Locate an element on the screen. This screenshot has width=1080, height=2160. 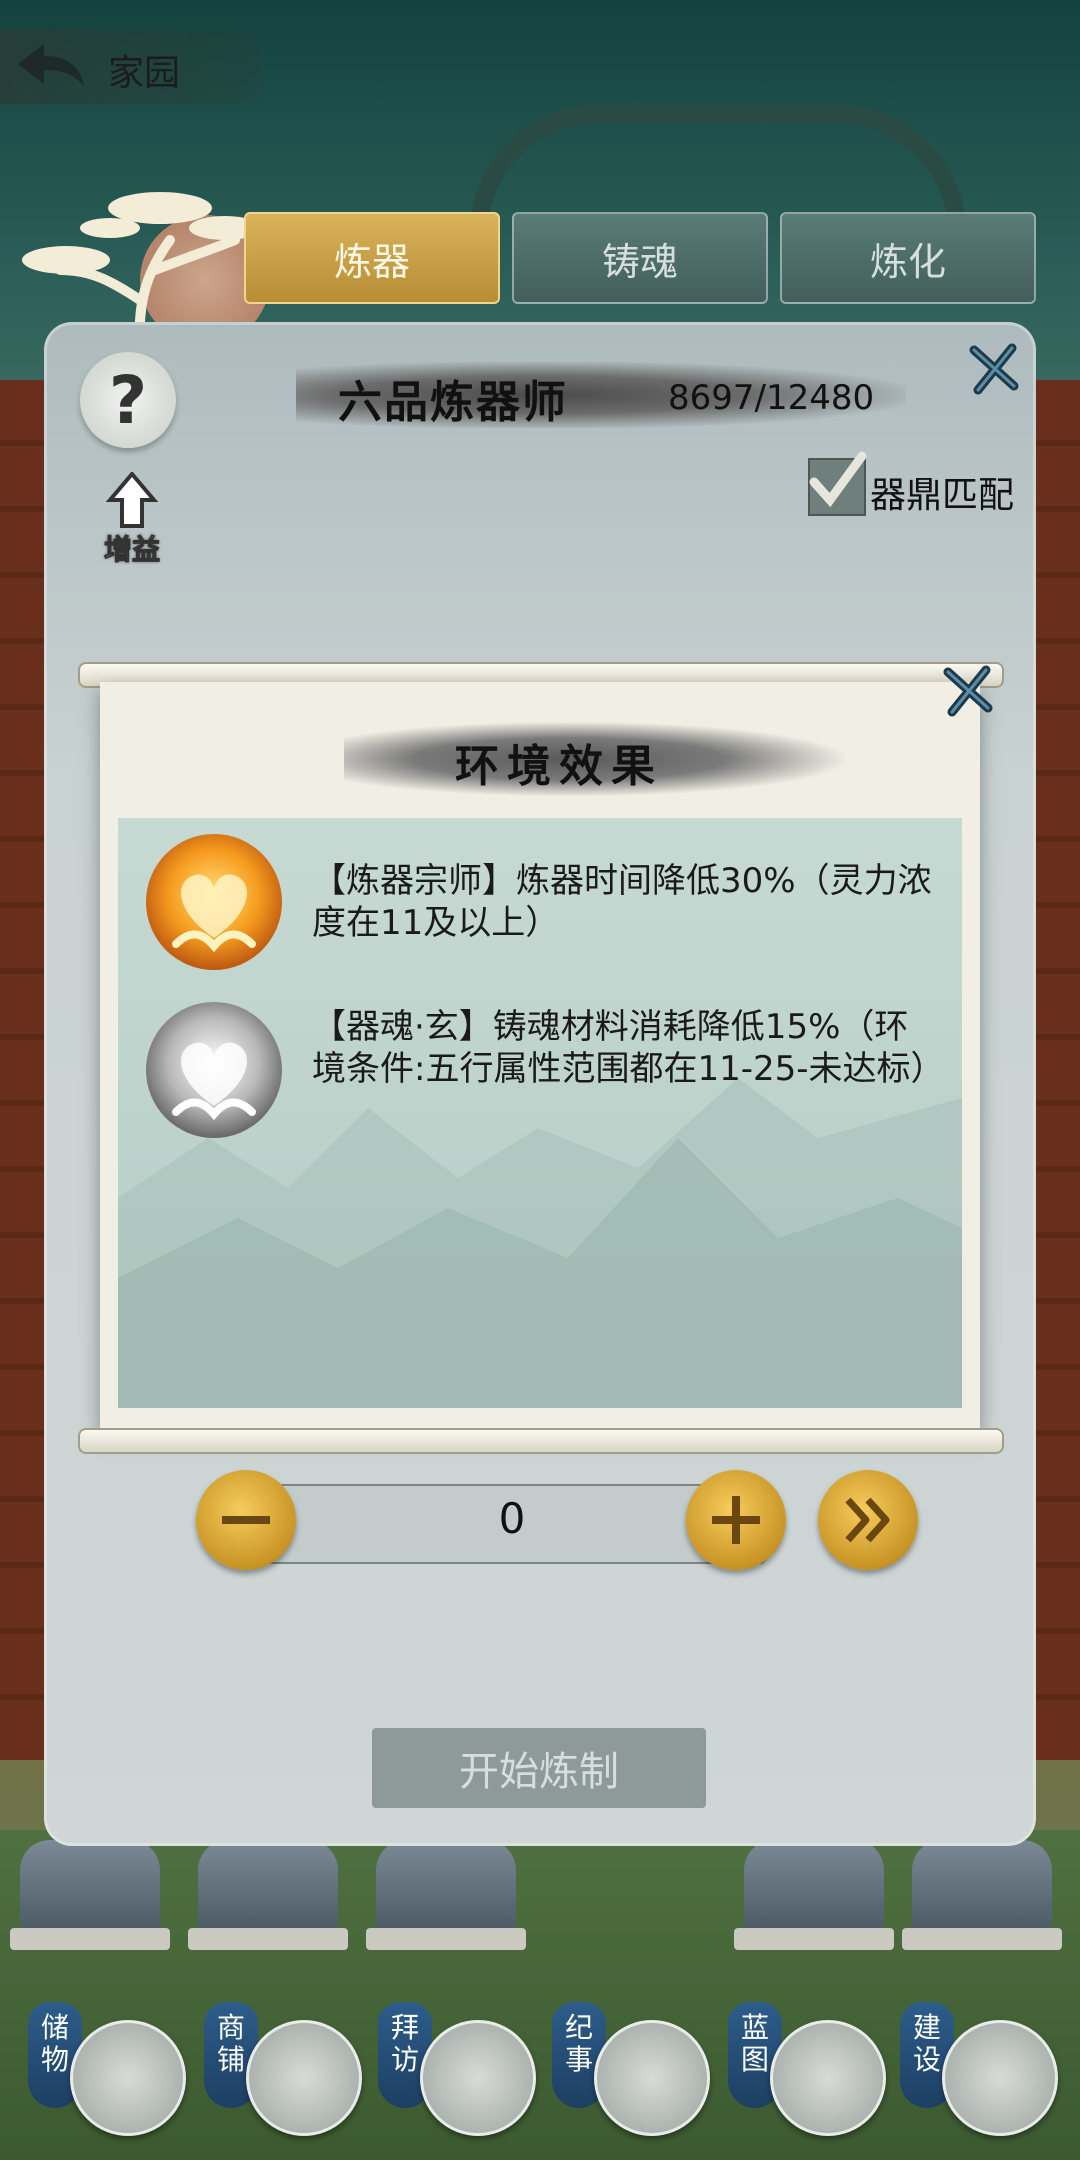
tab-refine-equipment: 炼器 is located at coordinates (372, 258).